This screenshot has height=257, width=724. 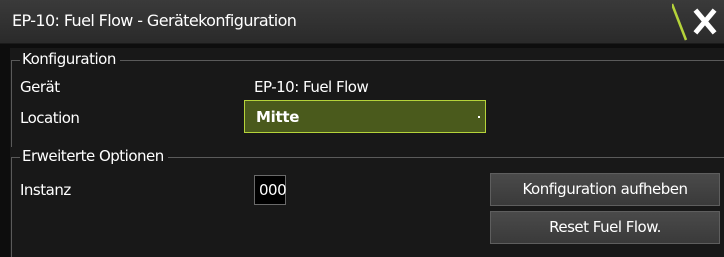 What do you see at coordinates (154, 20) in the screenshot?
I see `dialog-title: EP-10: Fuel Flow - Gerätekonfiguration` at bounding box center [154, 20].